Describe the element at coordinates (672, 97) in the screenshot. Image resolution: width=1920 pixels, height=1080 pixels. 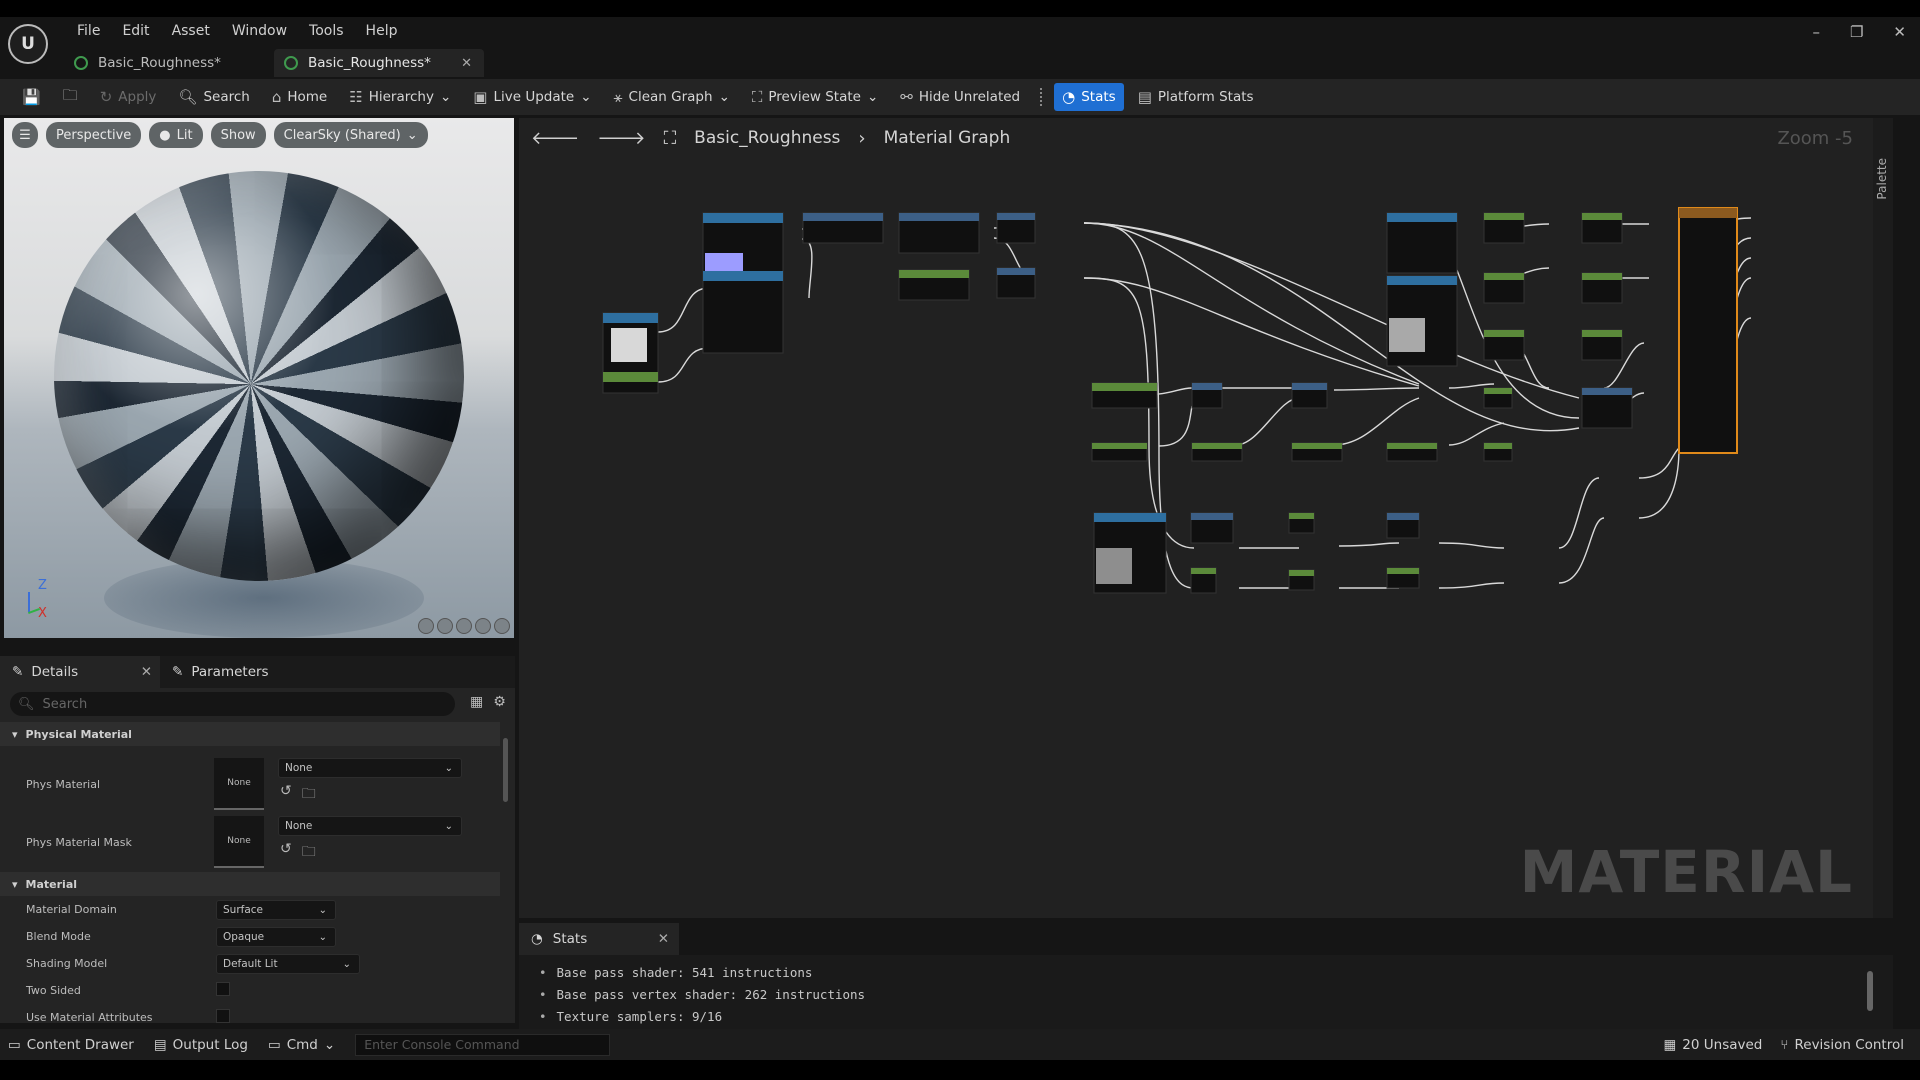
I see `clean-graph-button: ⚹ Clean Graph ⌄` at that location.